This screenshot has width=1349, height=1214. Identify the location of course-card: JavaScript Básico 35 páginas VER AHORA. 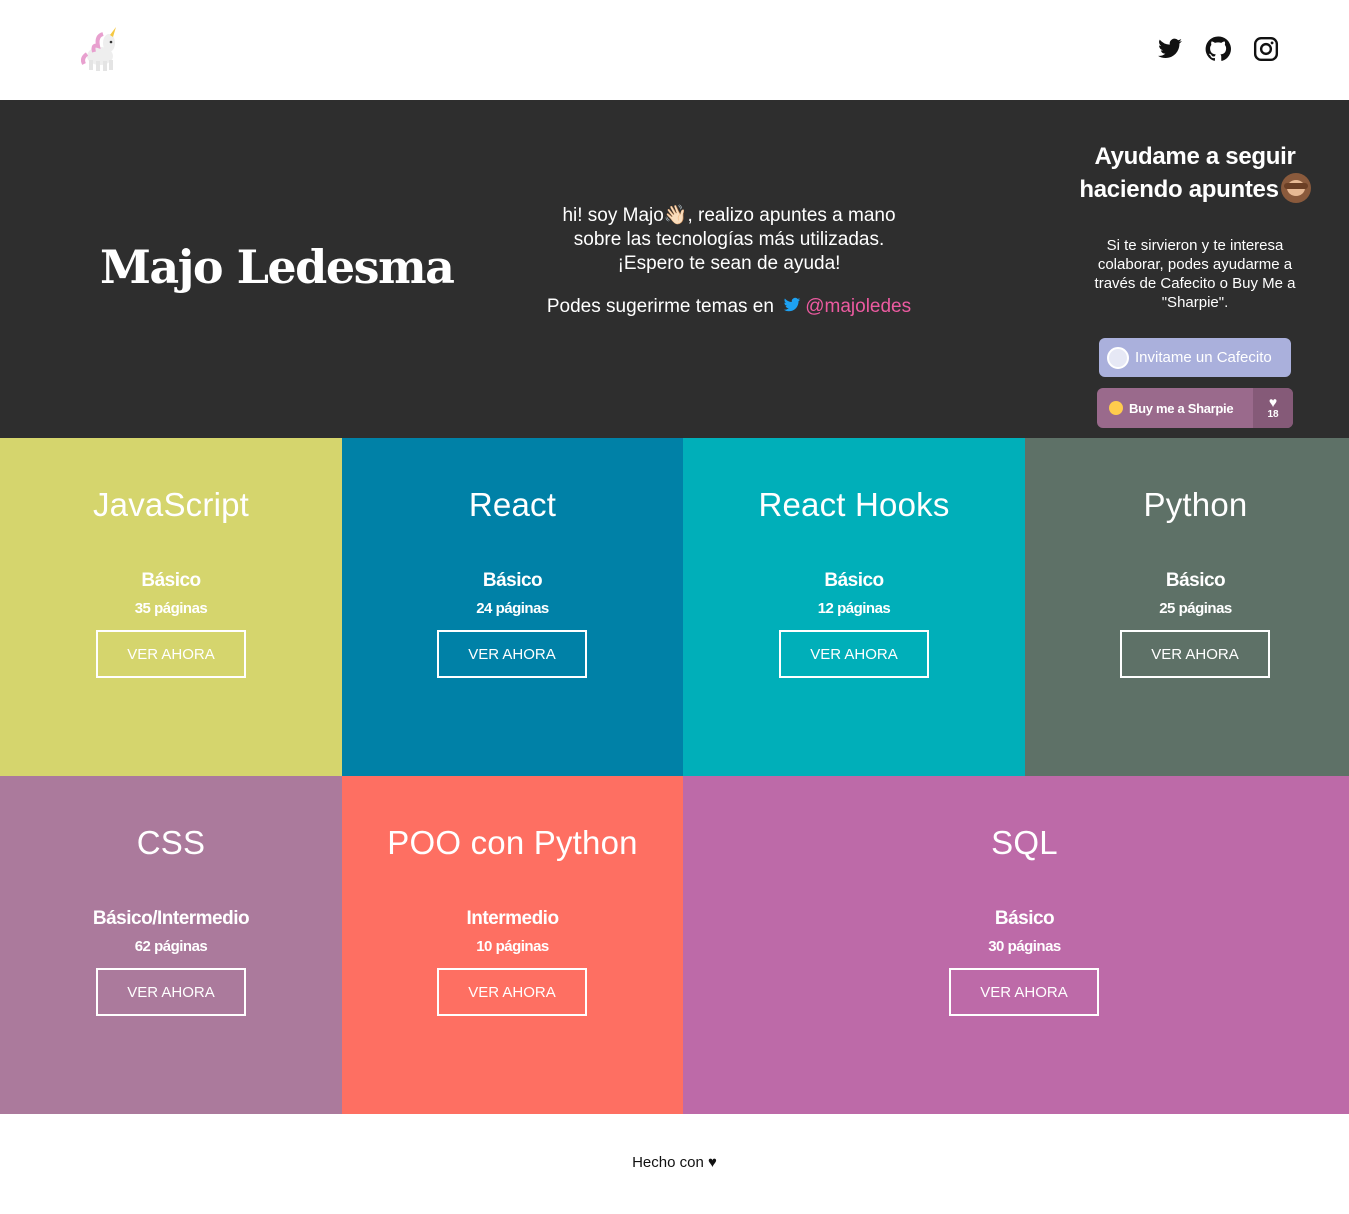
(171, 607).